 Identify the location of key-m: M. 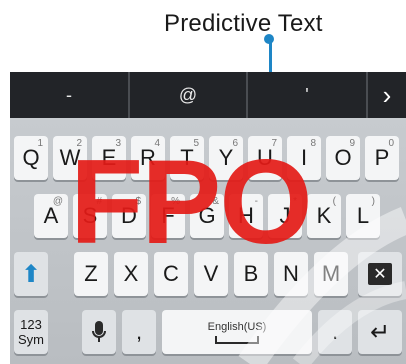
(331, 274).